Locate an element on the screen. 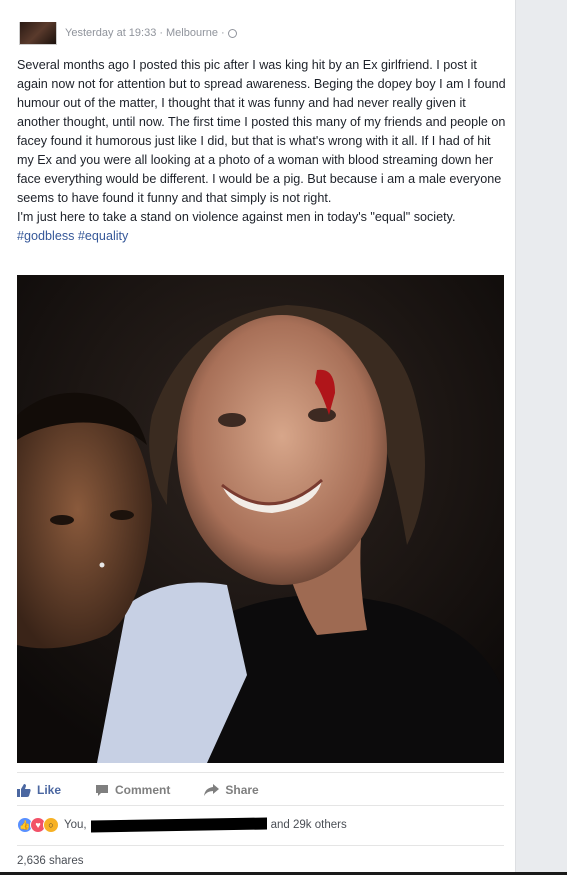  author-avatar is located at coordinates (38, 33).